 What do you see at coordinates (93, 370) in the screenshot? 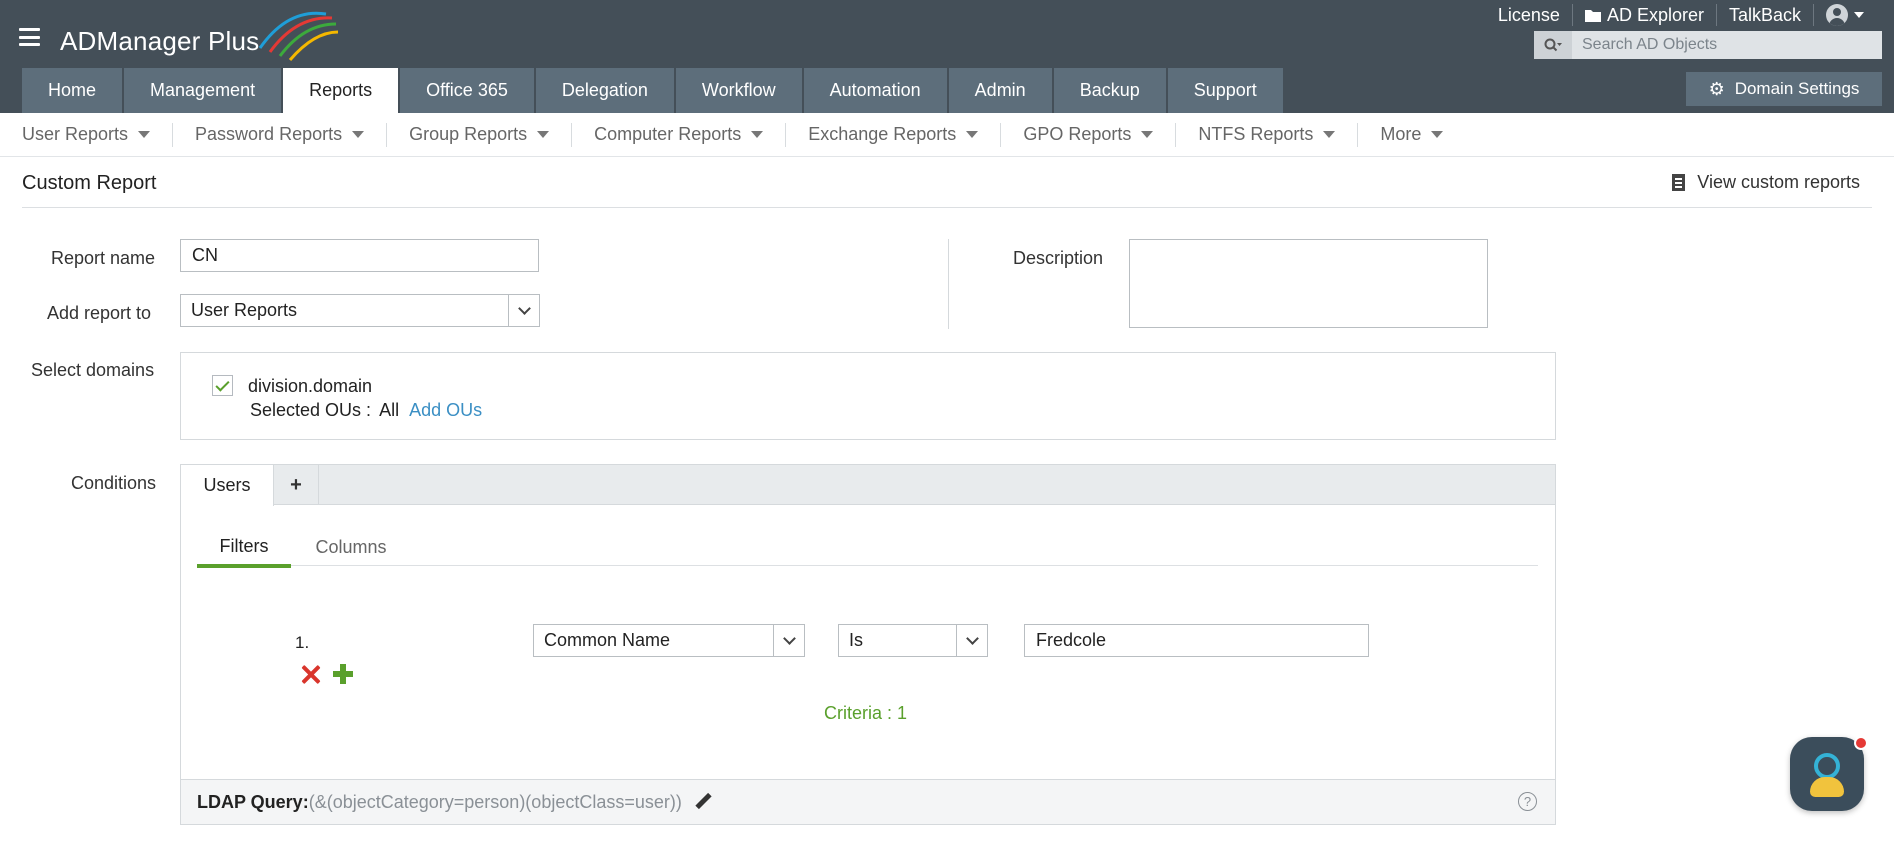
I see `select-domains-label: Select domains` at bounding box center [93, 370].